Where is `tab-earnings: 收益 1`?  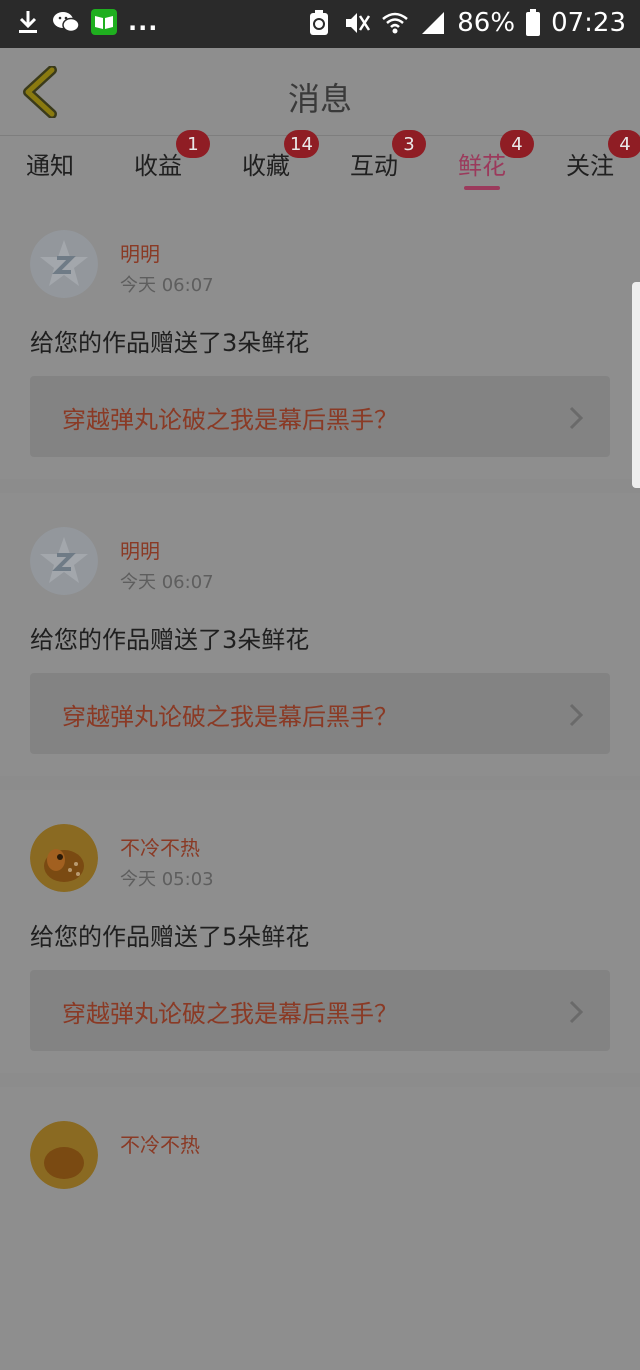 tab-earnings: 收益 1 is located at coordinates (172, 155).